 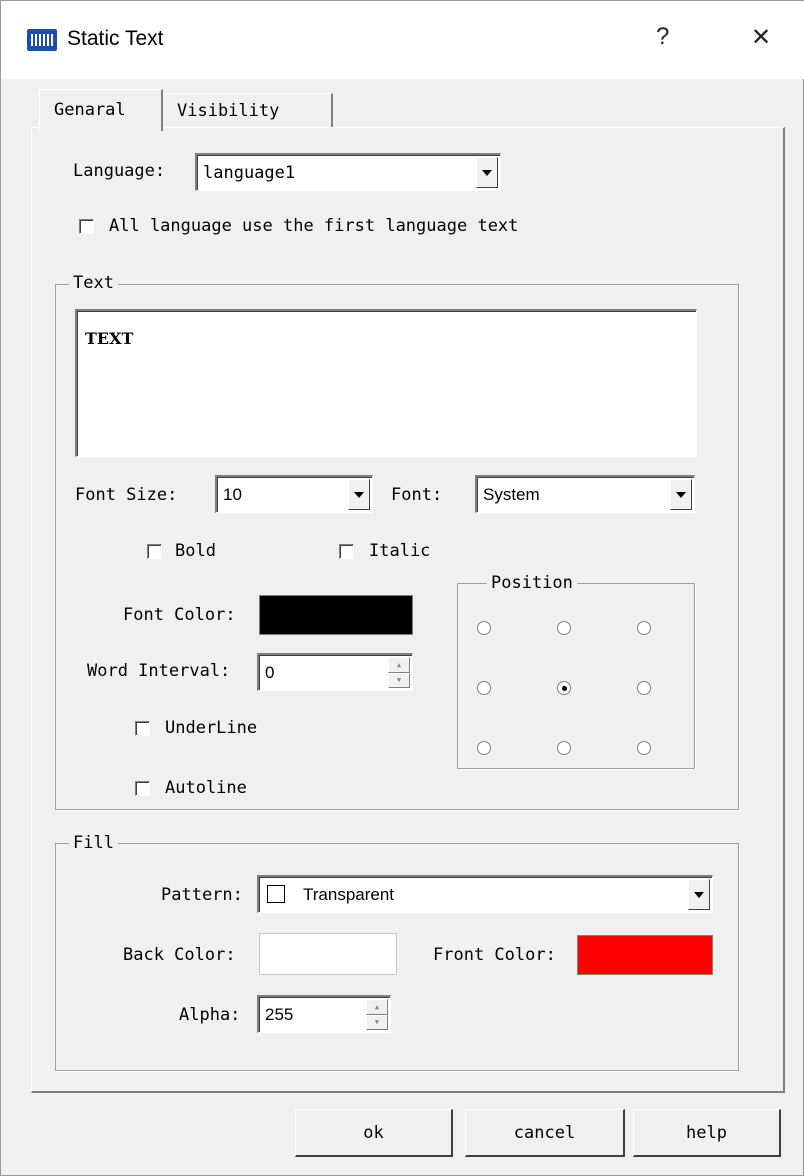 I want to click on language-value: language1, so click(x=249, y=172).